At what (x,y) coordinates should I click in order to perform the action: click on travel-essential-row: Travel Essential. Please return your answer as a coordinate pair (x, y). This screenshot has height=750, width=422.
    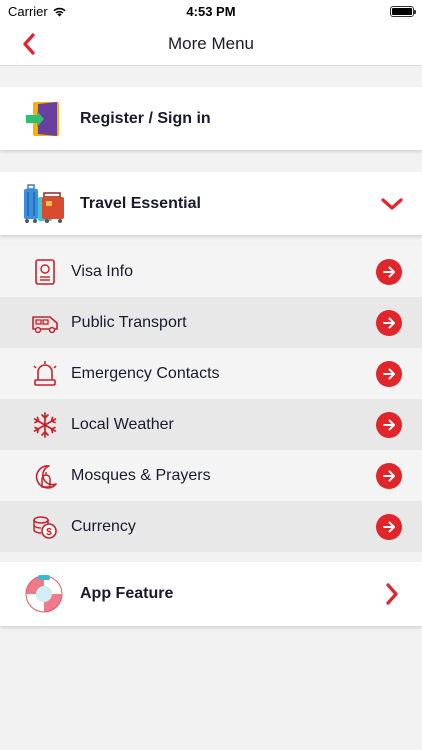
    Looking at the image, I should click on (211, 203).